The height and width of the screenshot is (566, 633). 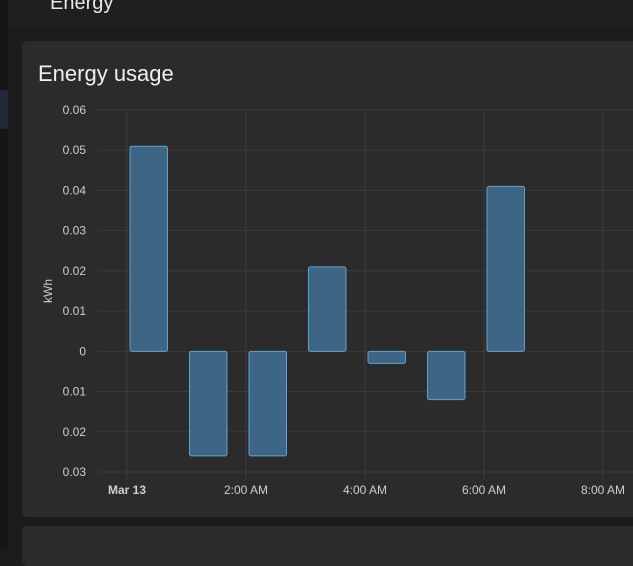 I want to click on y-tick-label: 0.05, so click(x=75, y=150).